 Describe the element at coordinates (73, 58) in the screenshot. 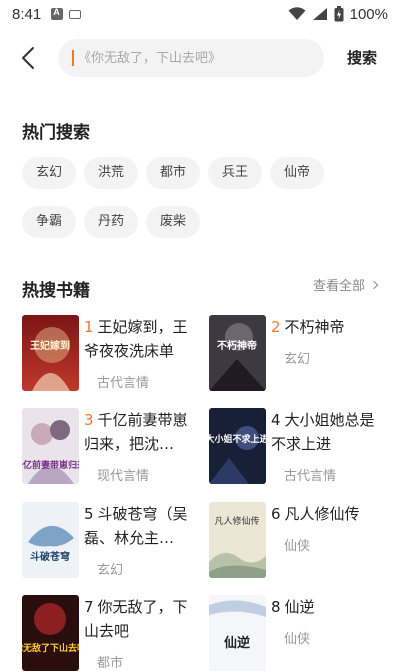

I see `text-cursor` at that location.